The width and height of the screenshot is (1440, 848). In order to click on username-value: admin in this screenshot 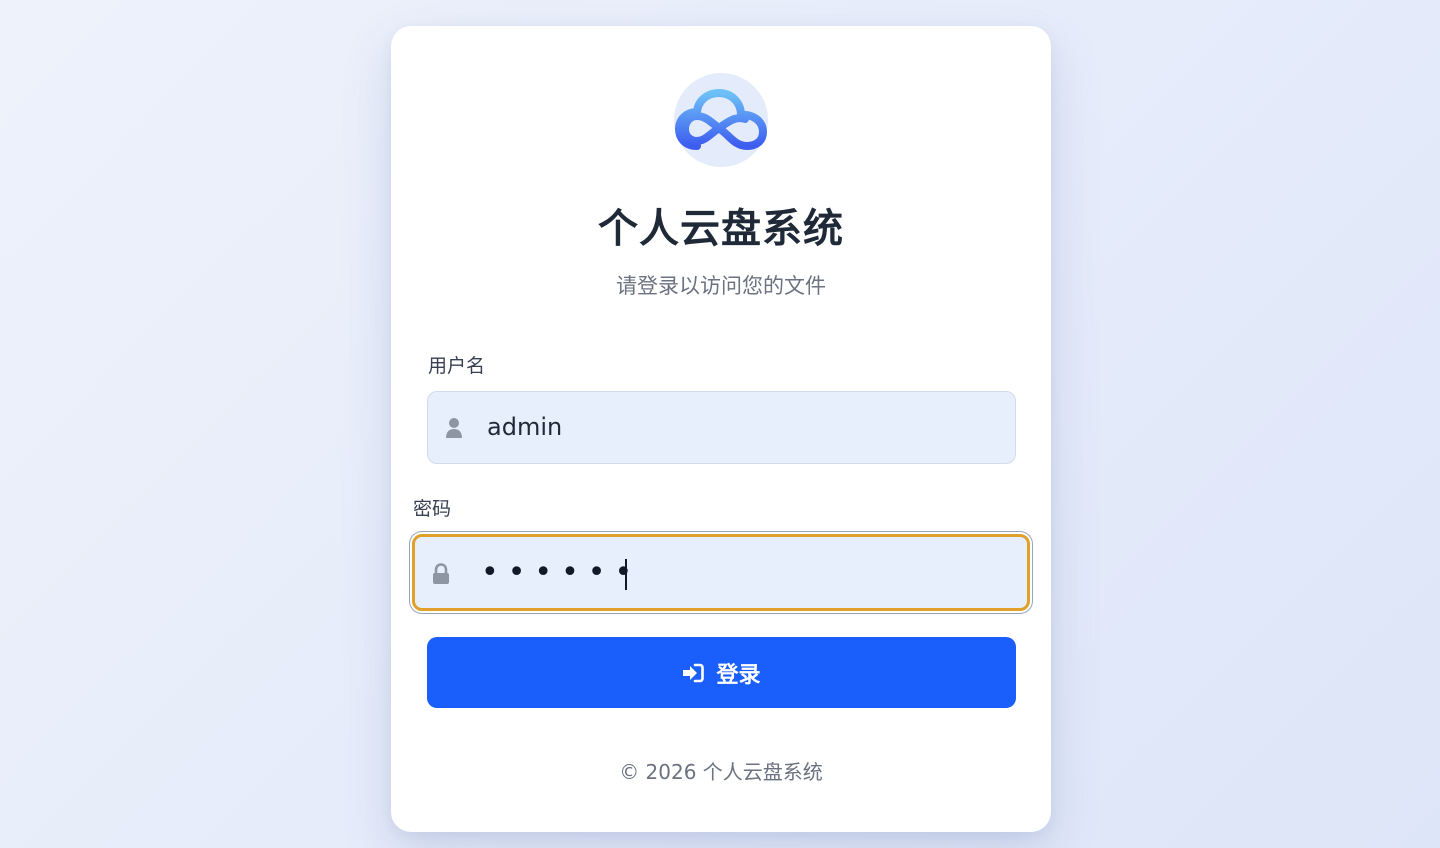, I will do `click(525, 427)`.